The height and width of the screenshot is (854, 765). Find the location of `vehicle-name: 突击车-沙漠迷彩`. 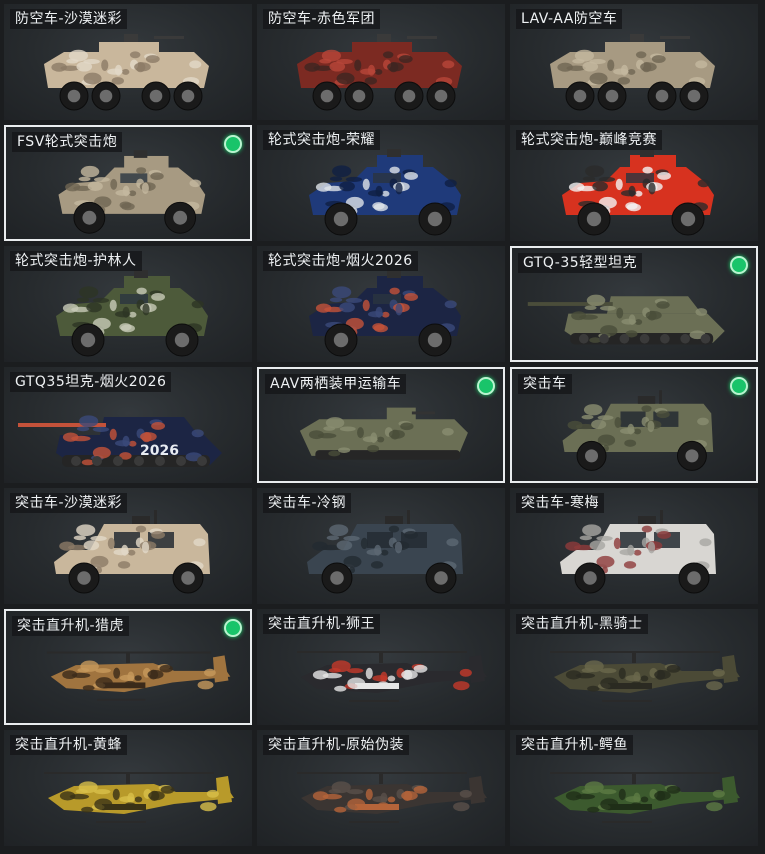

vehicle-name: 突击车-沙漠迷彩 is located at coordinates (69, 503).